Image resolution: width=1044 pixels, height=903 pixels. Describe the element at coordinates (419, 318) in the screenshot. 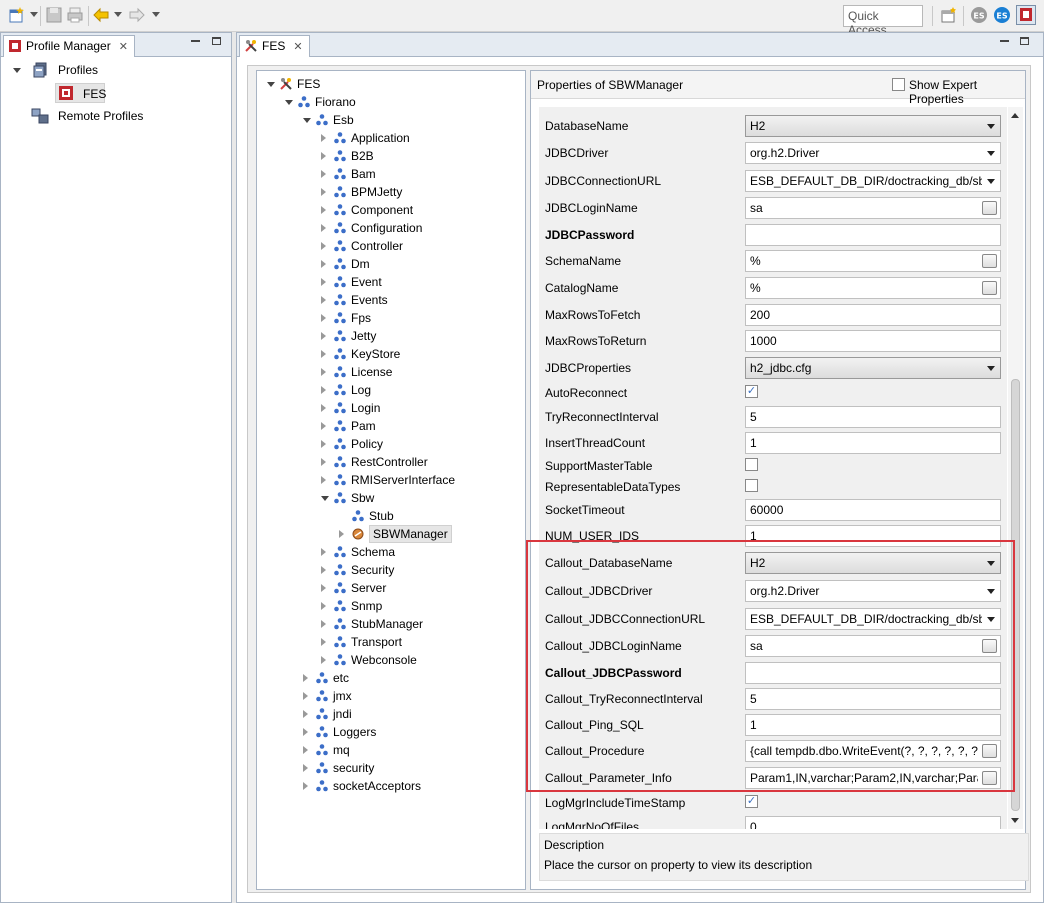

I see `tree-node: Fps` at that location.